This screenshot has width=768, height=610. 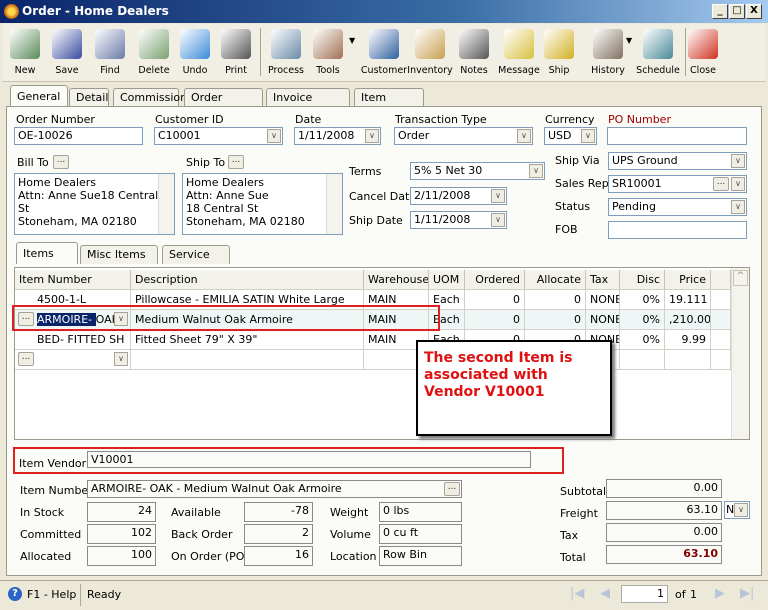 What do you see at coordinates (389, 104) in the screenshot?
I see `tab-item-history: Item History` at bounding box center [389, 104].